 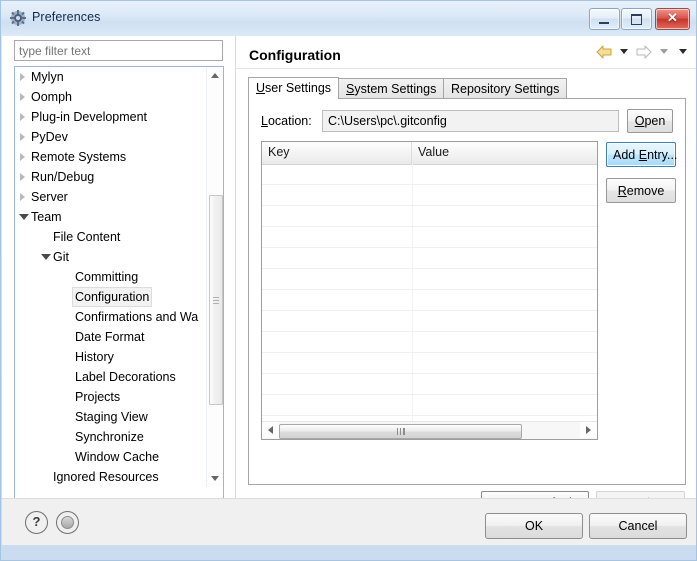 What do you see at coordinates (36, 522) in the screenshot?
I see `help-question-icon` at bounding box center [36, 522].